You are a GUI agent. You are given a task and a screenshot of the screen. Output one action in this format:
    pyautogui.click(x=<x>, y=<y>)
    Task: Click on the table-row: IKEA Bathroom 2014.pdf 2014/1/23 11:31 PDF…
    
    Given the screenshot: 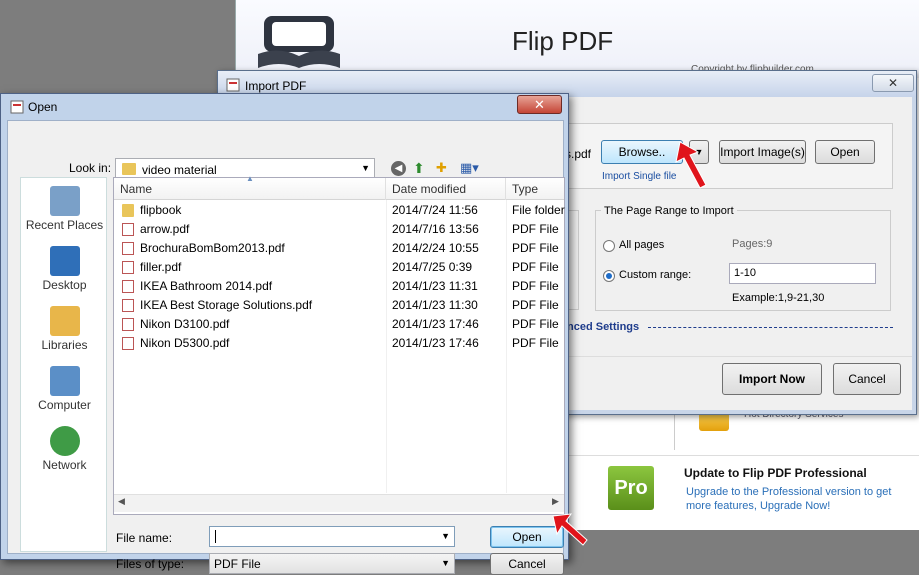 What is the action you would take?
    pyautogui.click(x=339, y=286)
    